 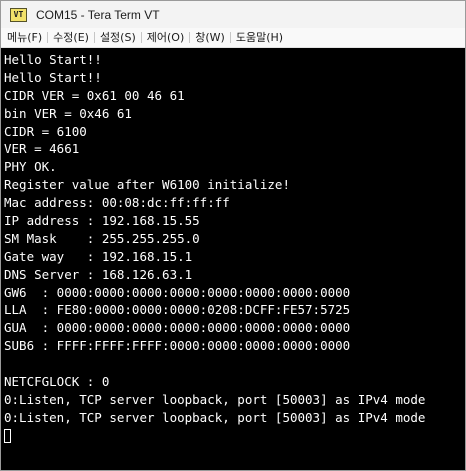 What do you see at coordinates (118, 38) in the screenshot?
I see `menu-setup: 설정(S)` at bounding box center [118, 38].